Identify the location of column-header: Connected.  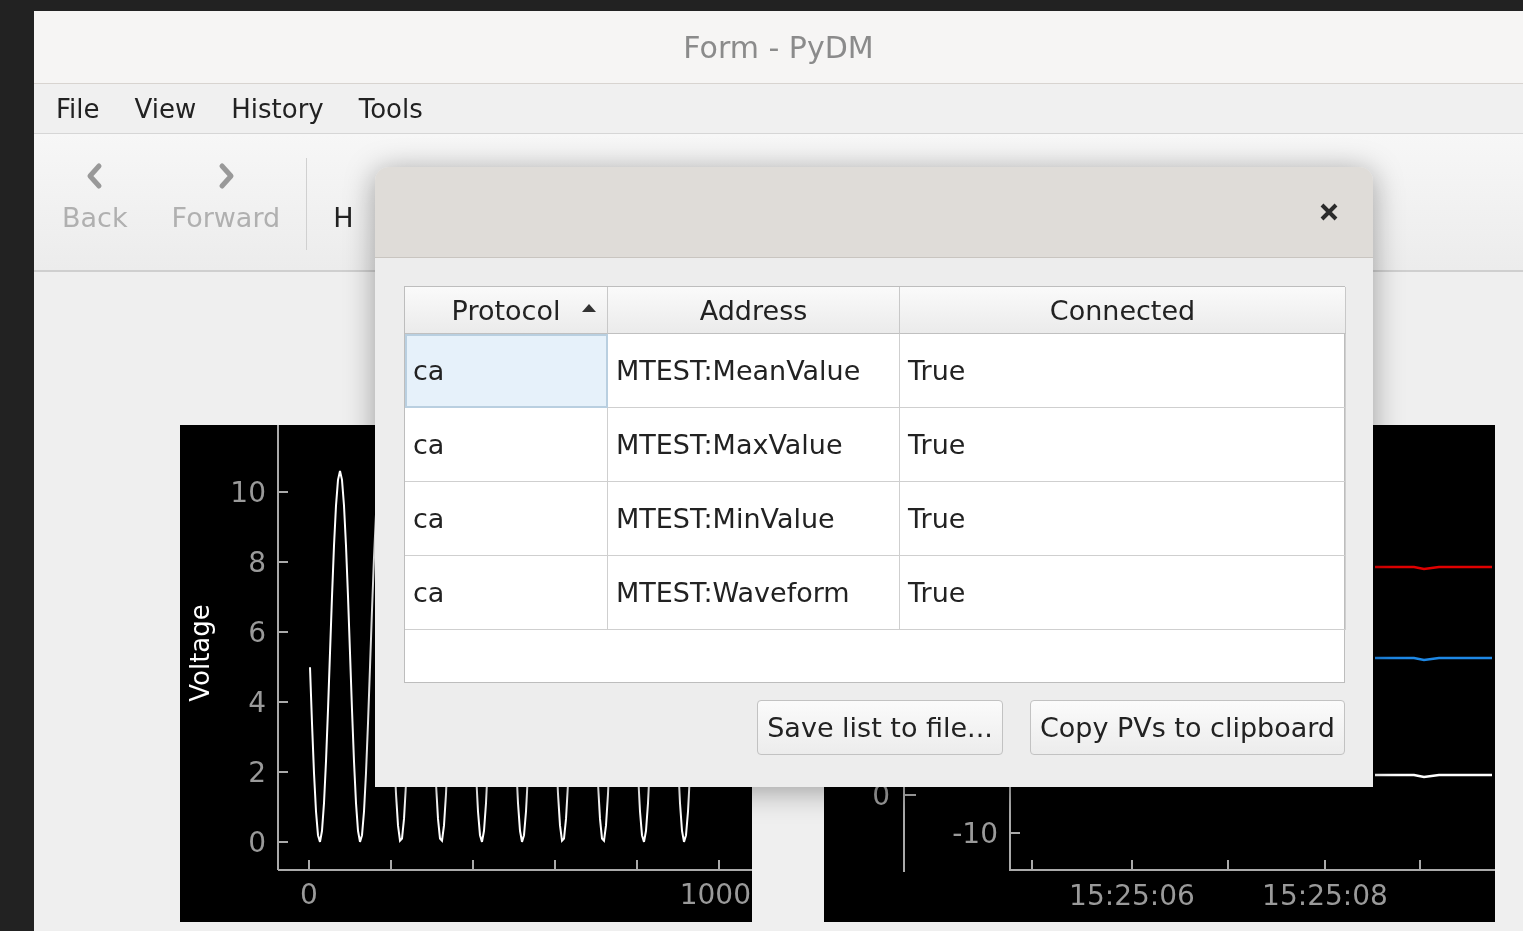
(1123, 310).